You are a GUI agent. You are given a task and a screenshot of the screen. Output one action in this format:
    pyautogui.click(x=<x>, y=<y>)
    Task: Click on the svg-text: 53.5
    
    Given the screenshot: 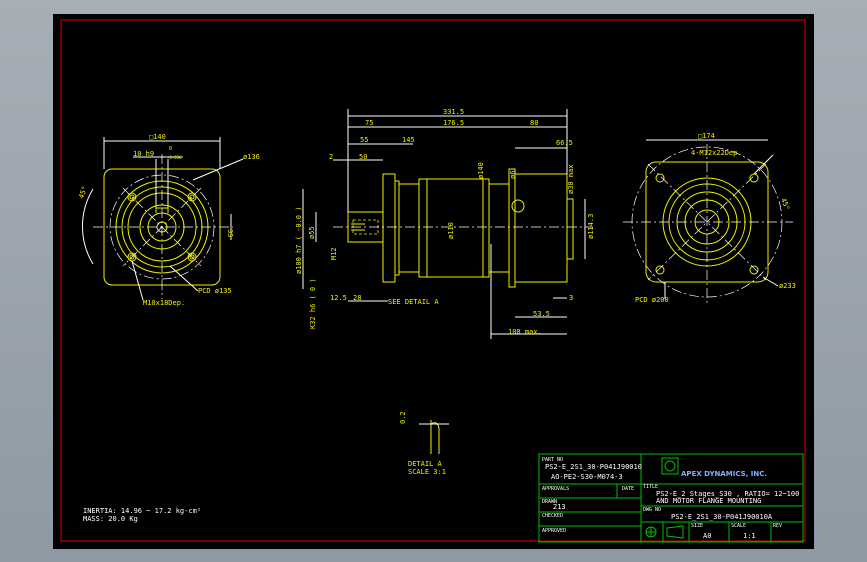 What is the action you would take?
    pyautogui.click(x=541, y=314)
    